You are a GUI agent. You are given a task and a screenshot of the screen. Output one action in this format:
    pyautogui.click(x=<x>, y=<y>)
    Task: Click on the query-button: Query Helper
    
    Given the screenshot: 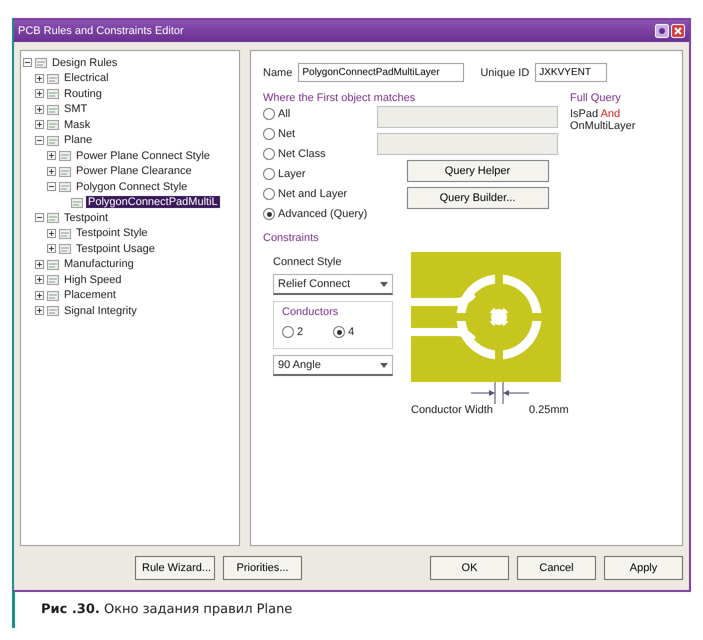 What is the action you would take?
    pyautogui.click(x=477, y=171)
    